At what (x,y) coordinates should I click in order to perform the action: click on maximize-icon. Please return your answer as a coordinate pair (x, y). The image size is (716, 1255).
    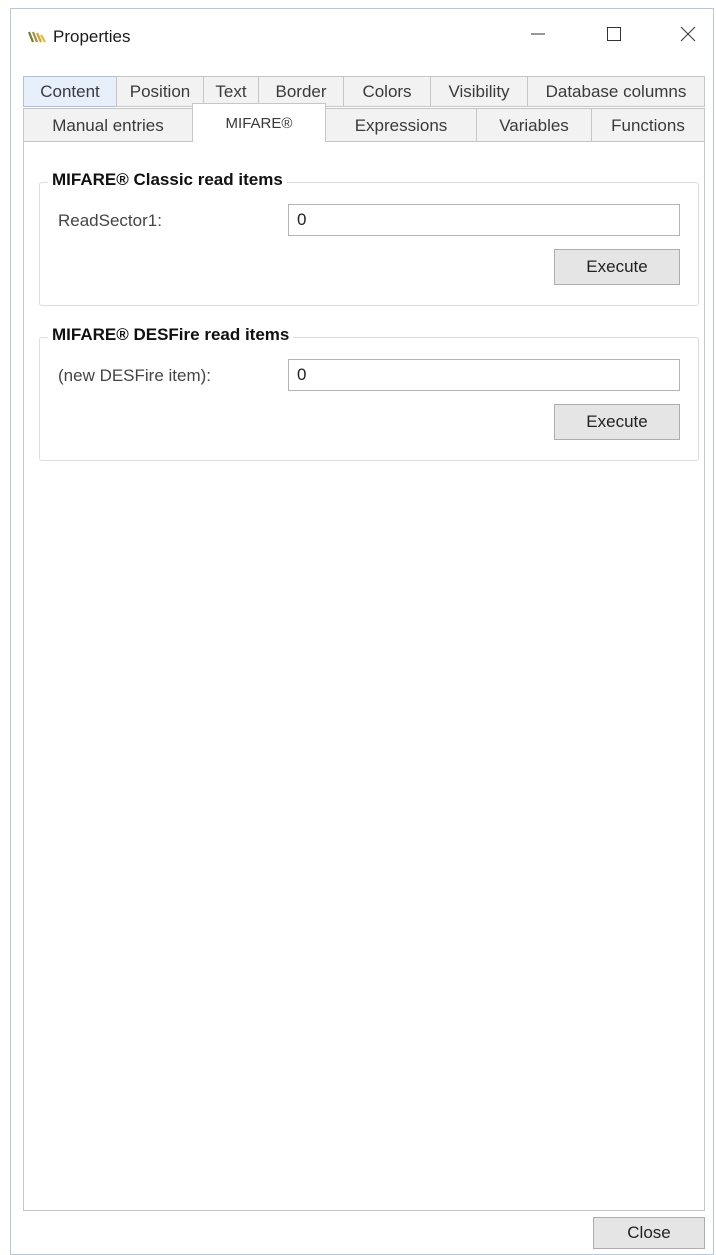
    Looking at the image, I should click on (614, 36).